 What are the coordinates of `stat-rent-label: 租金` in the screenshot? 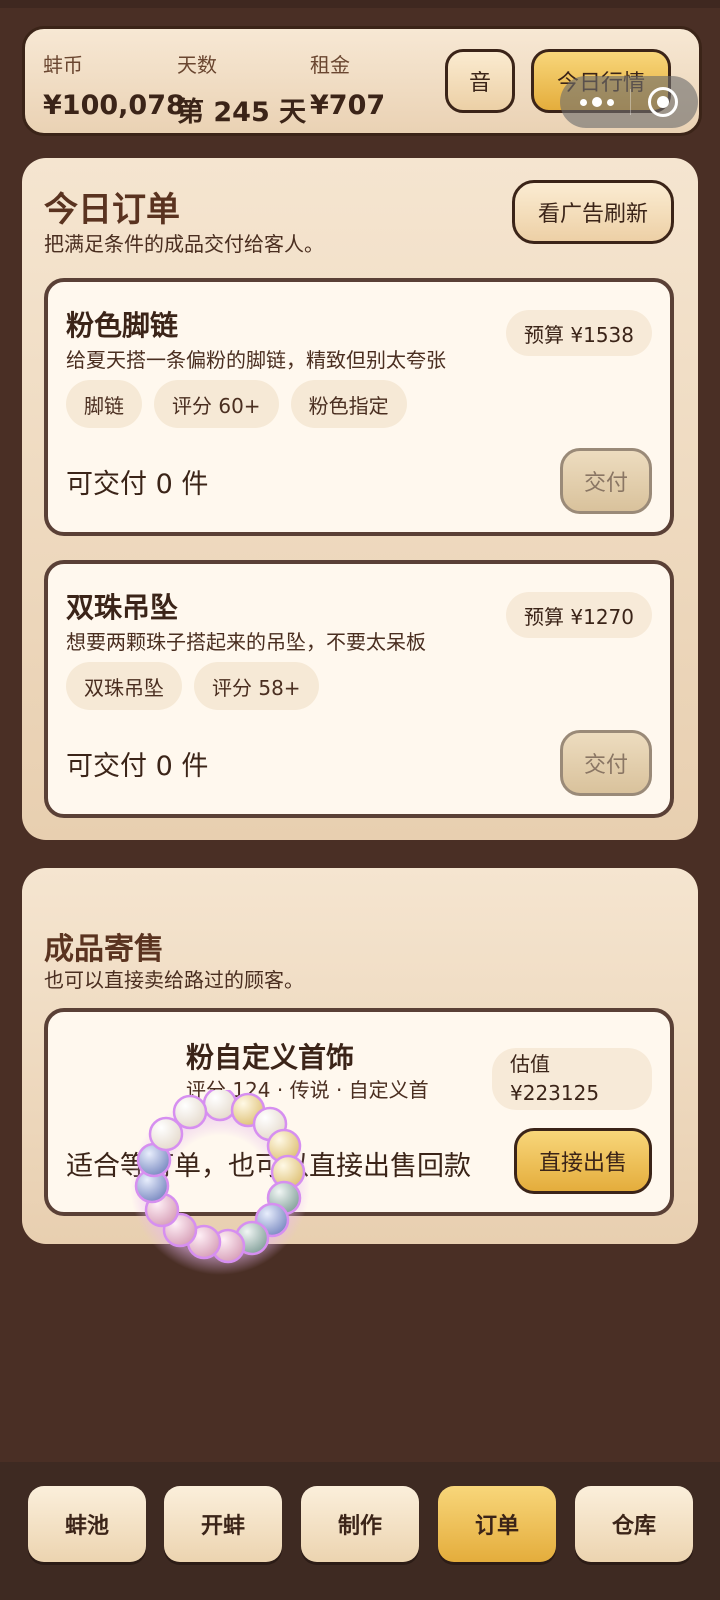 It's located at (330, 65).